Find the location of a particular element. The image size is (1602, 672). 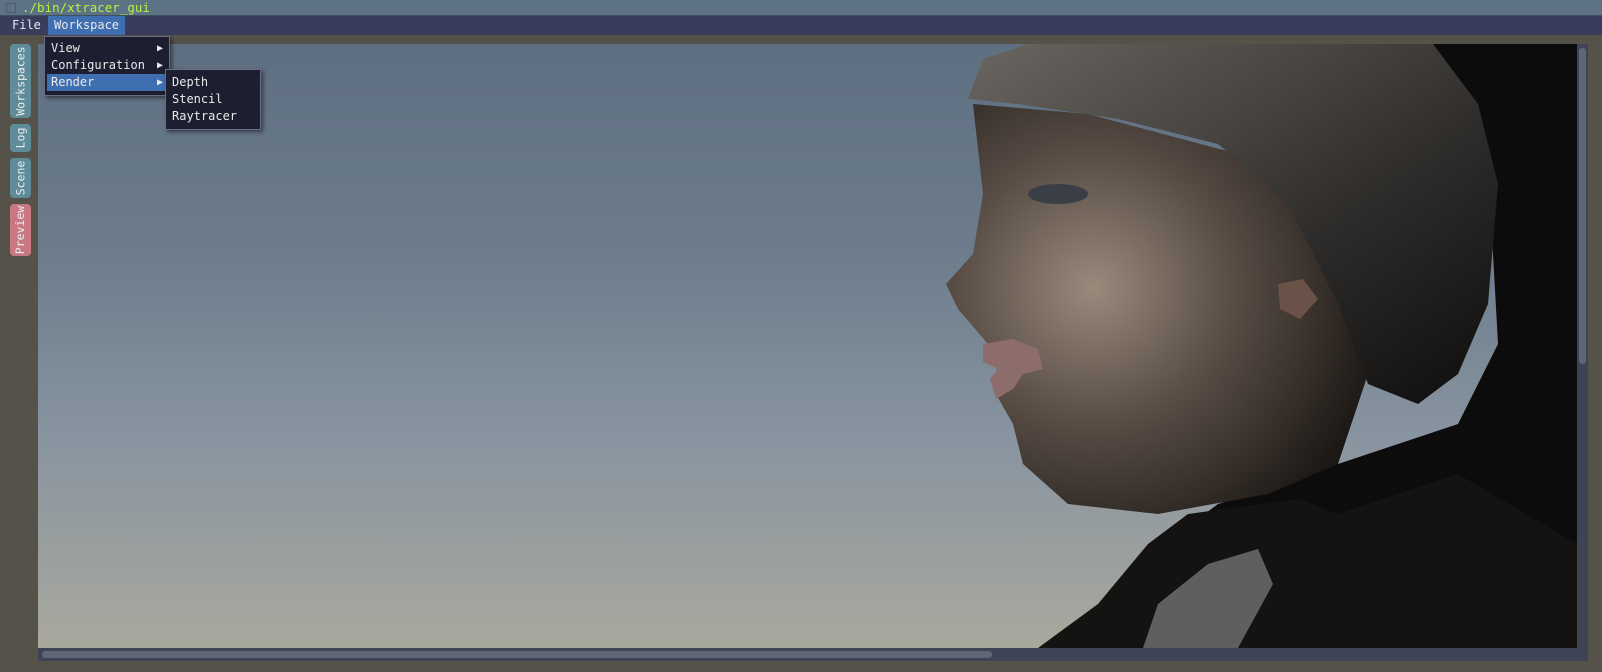

tab-workspaces-label: Workspaces is located at coordinates (20, 81).